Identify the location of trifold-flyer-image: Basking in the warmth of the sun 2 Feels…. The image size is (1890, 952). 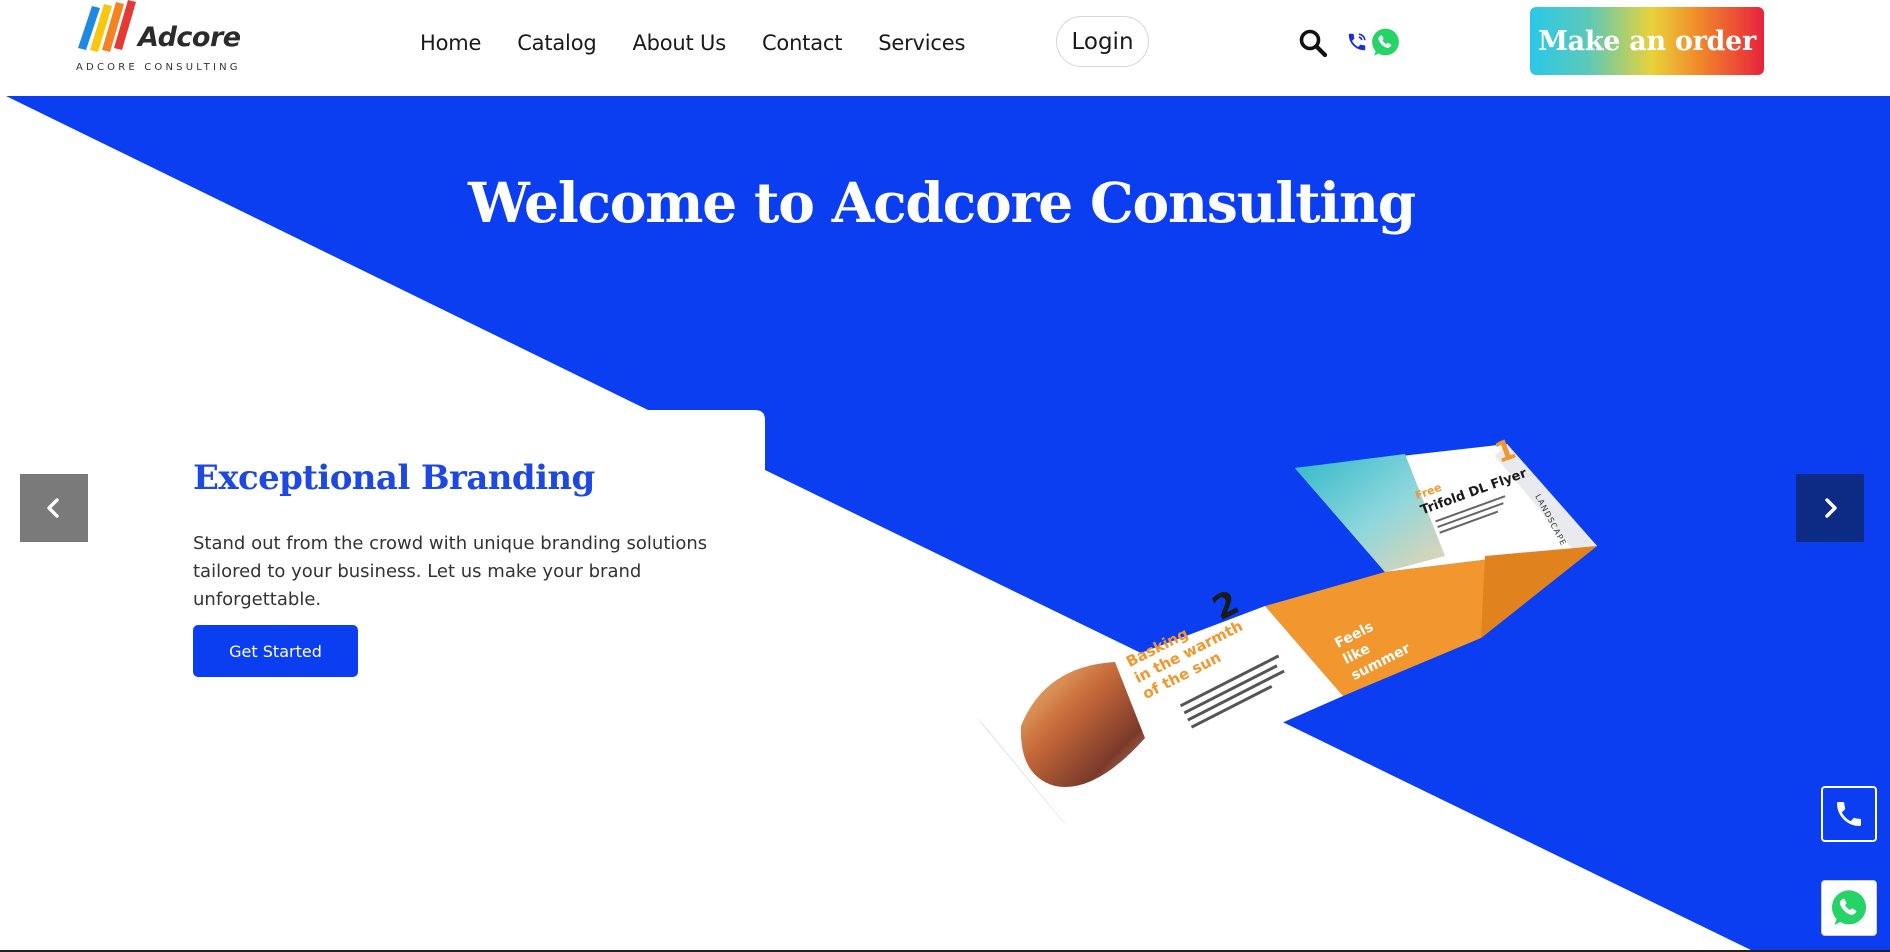
(1286, 629).